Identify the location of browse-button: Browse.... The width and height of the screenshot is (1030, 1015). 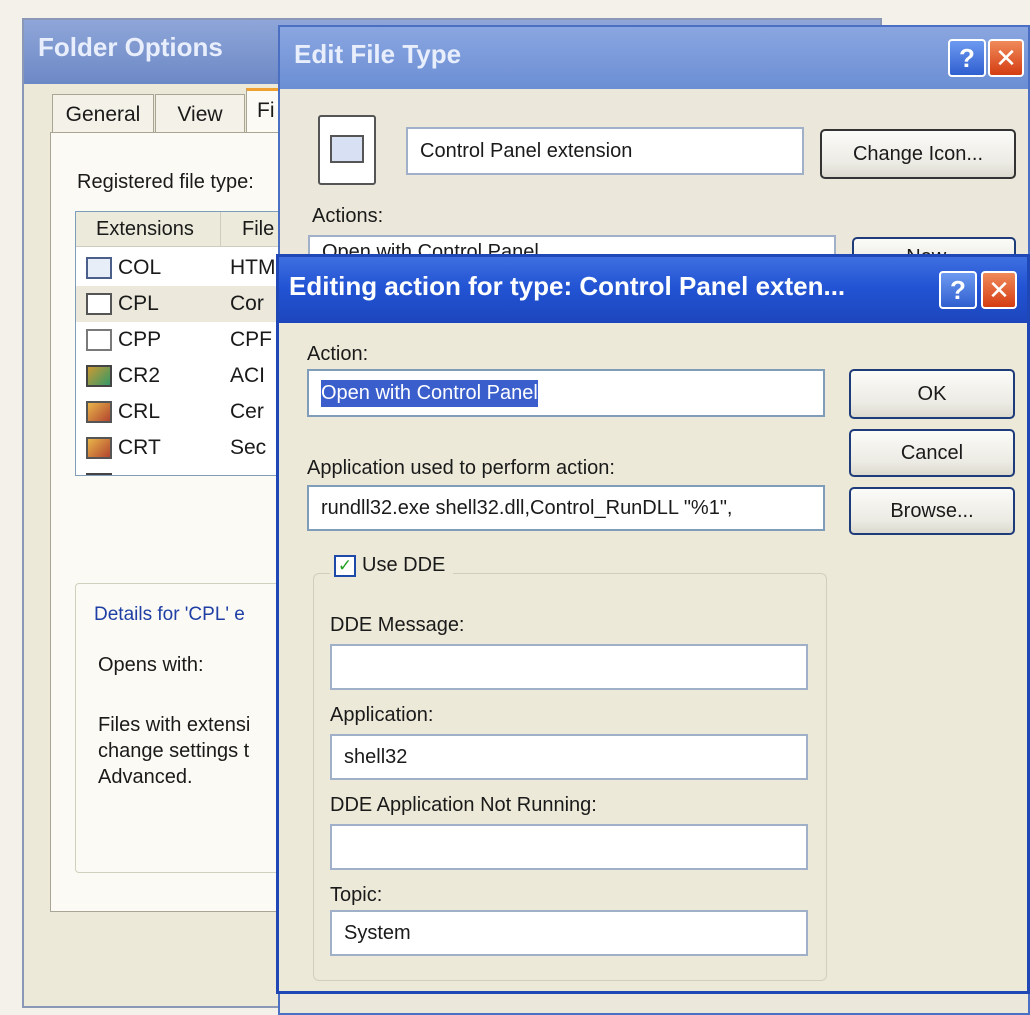
(932, 511).